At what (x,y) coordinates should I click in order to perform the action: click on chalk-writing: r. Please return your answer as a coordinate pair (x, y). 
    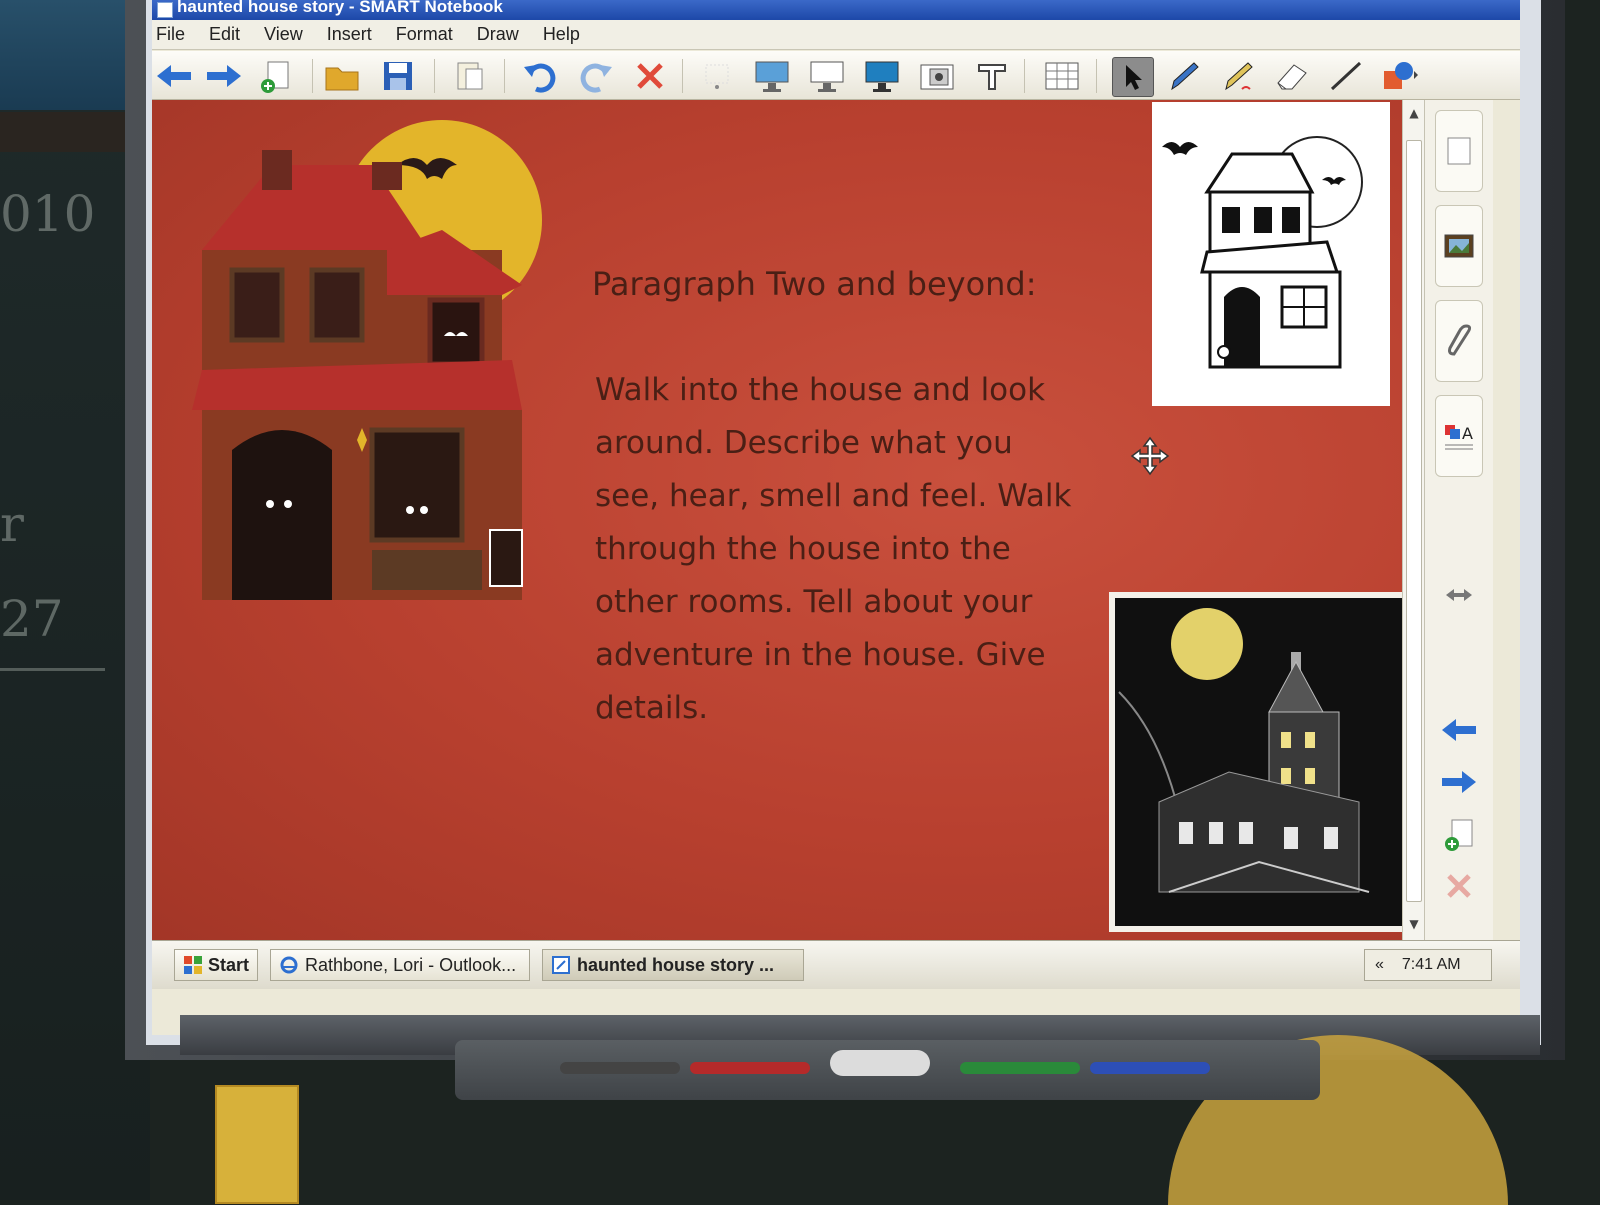
    Looking at the image, I should click on (12, 524).